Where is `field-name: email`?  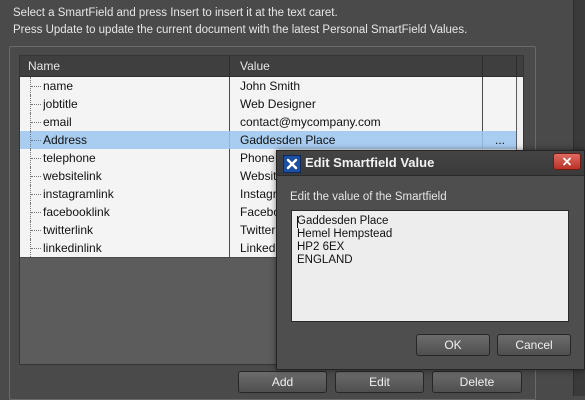
field-name: email is located at coordinates (57, 122).